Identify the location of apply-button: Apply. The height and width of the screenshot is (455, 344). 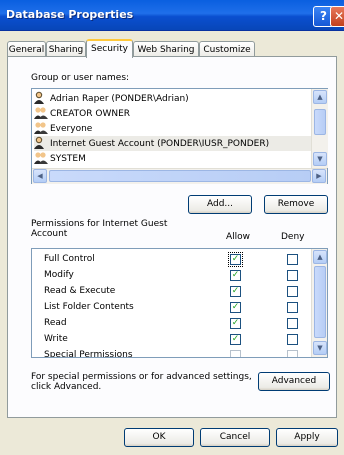
(307, 437).